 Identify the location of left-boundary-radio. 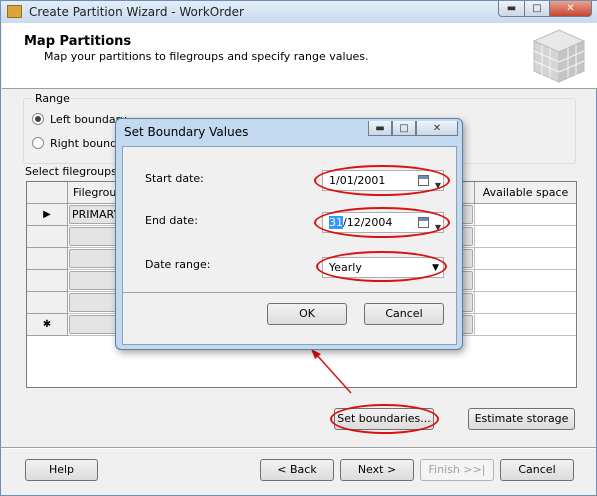
(38, 119).